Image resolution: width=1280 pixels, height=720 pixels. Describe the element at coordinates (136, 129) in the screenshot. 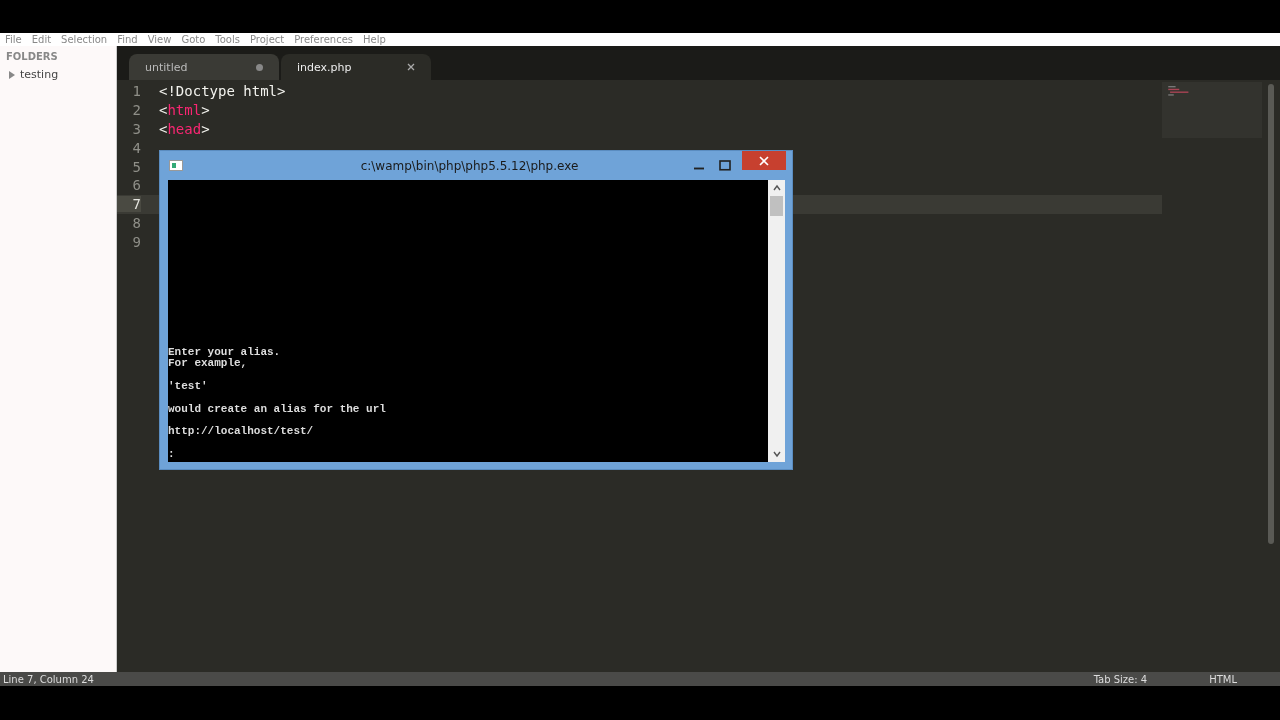

I see `line-number: 3` at that location.